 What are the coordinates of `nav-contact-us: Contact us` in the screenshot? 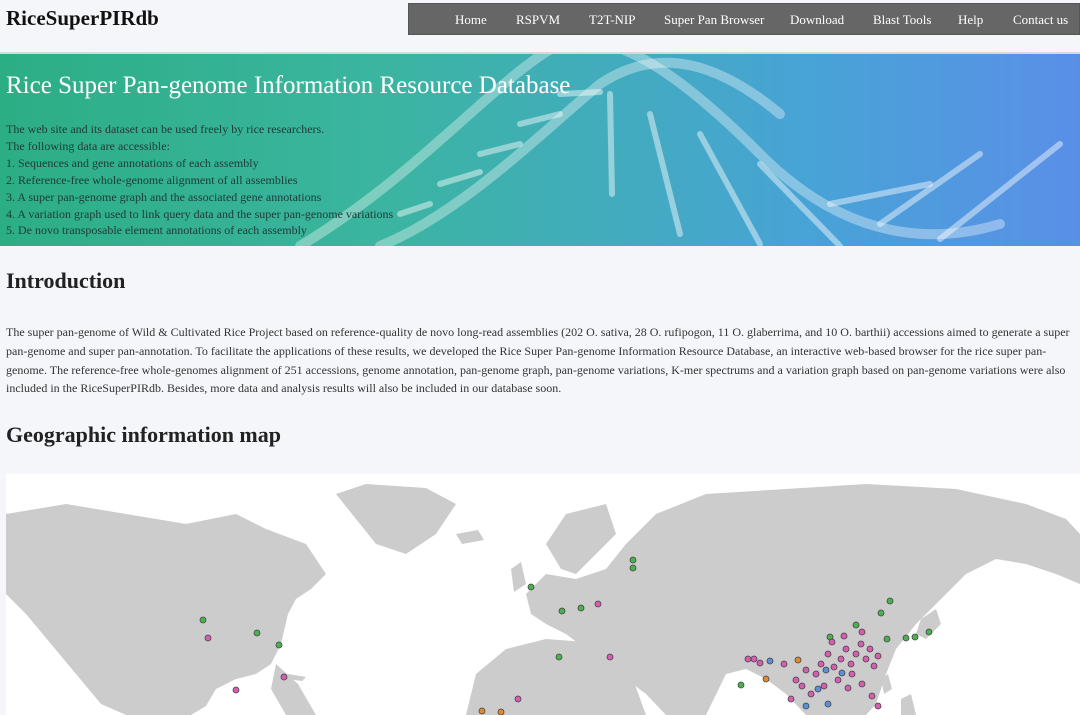 It's located at (1040, 20).